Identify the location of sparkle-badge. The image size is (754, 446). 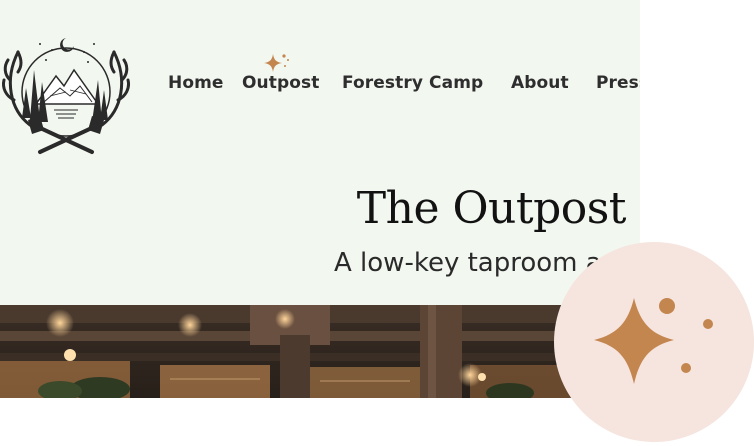
(654, 342).